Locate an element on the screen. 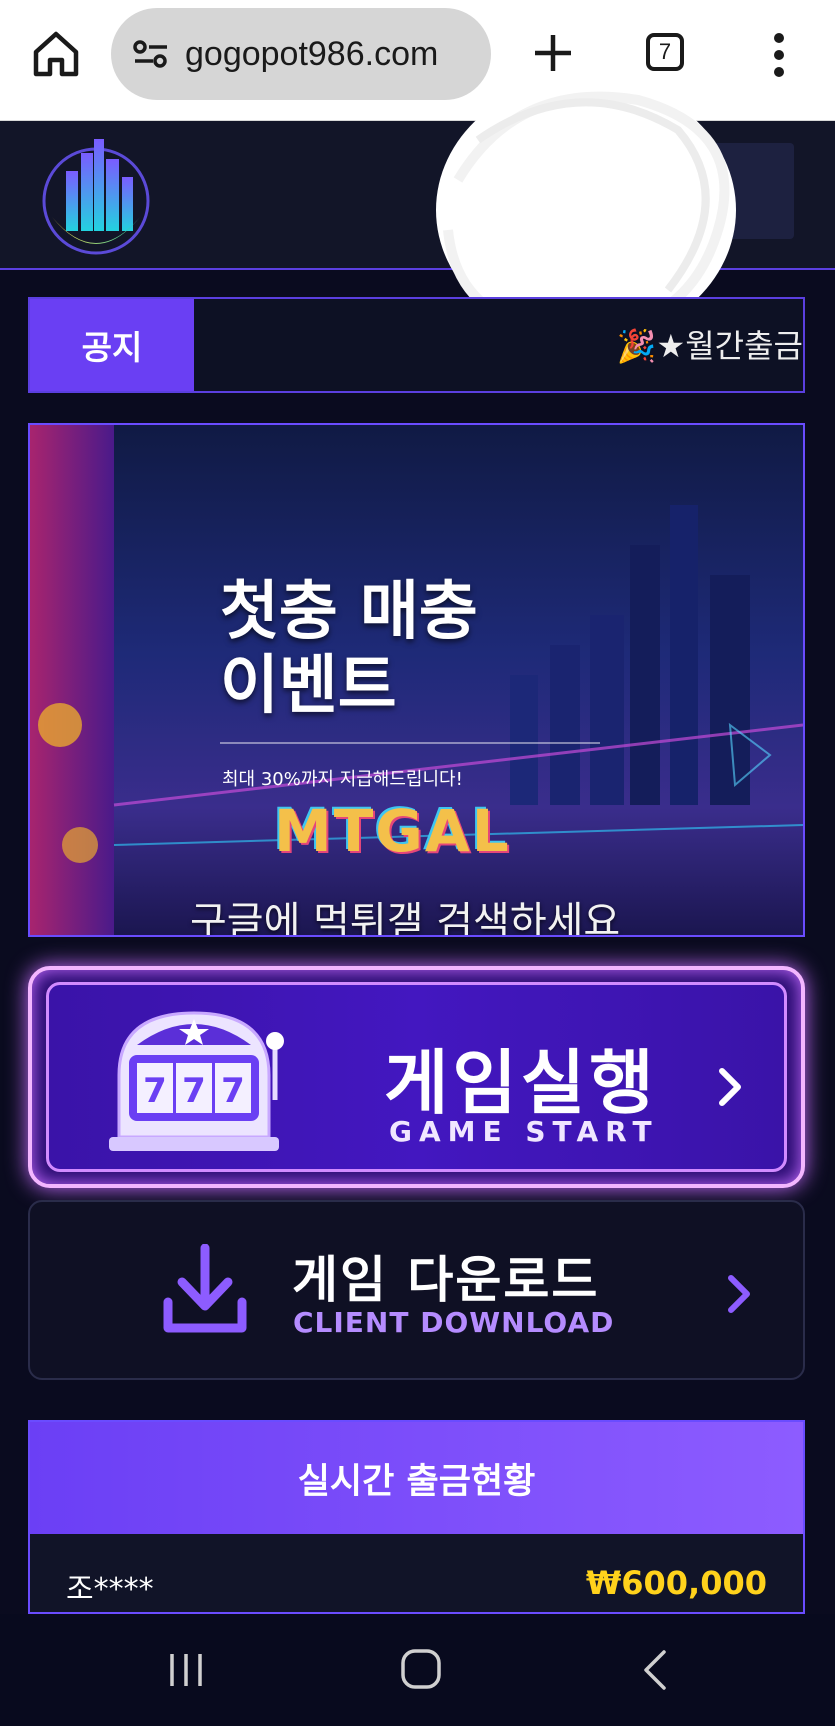 Image resolution: width=835 pixels, height=1726 pixels. client-download-button: 게임 다운로드 CLIENT DOWNLOAD is located at coordinates (416, 1290).